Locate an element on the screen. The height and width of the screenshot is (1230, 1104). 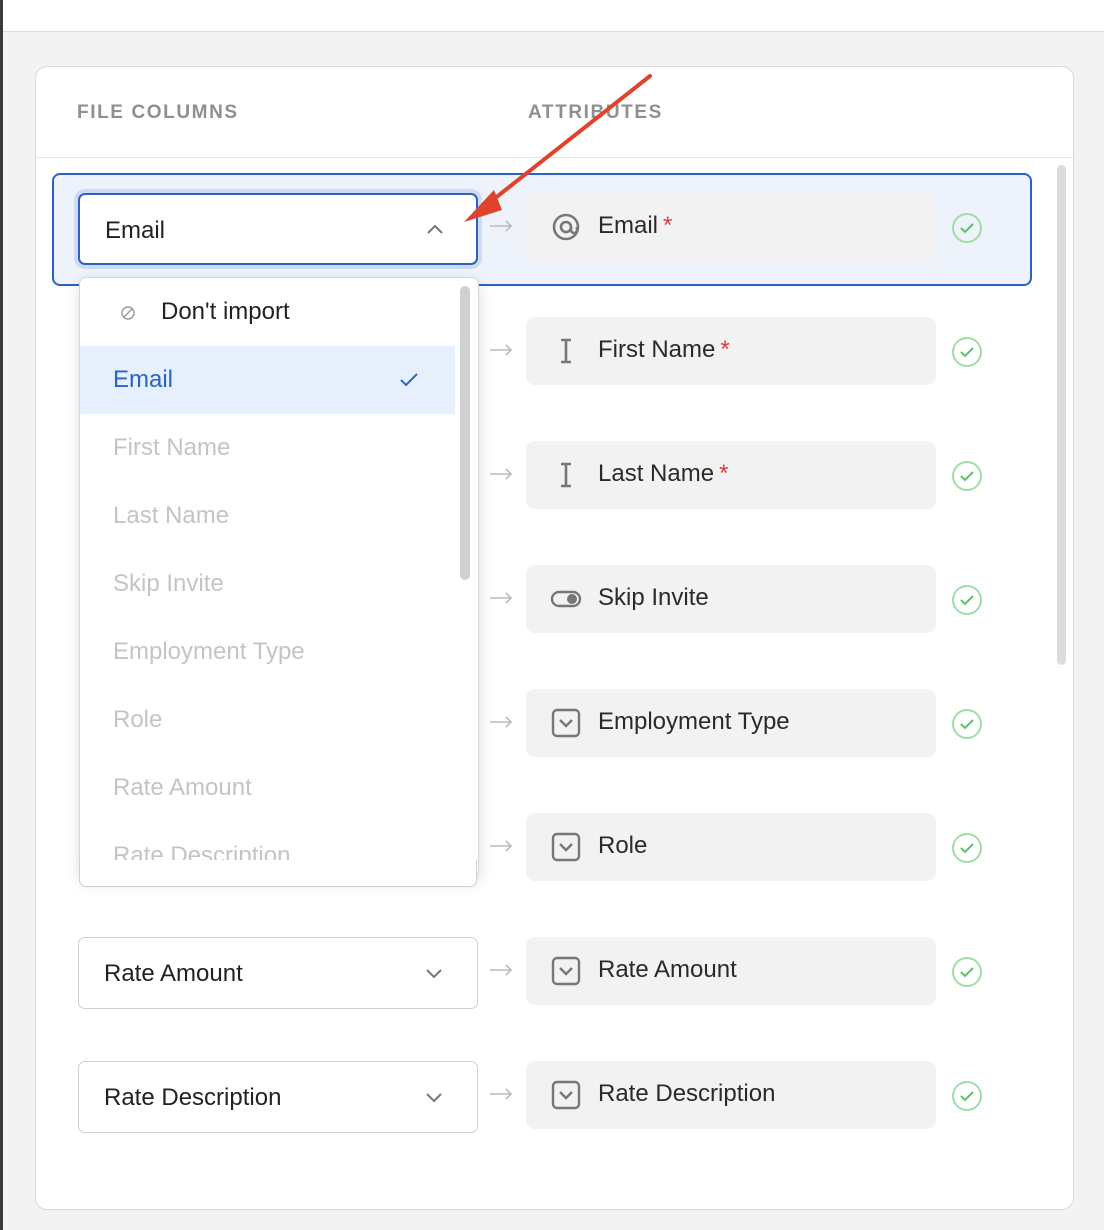
attribute-field: Role is located at coordinates (731, 847).